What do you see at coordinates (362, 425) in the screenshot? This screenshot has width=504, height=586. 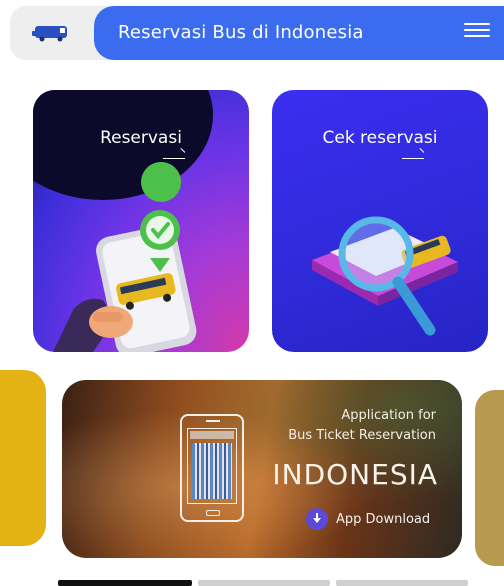 I see `banner-subtitle: Application for Bus Ticket Reservation` at bounding box center [362, 425].